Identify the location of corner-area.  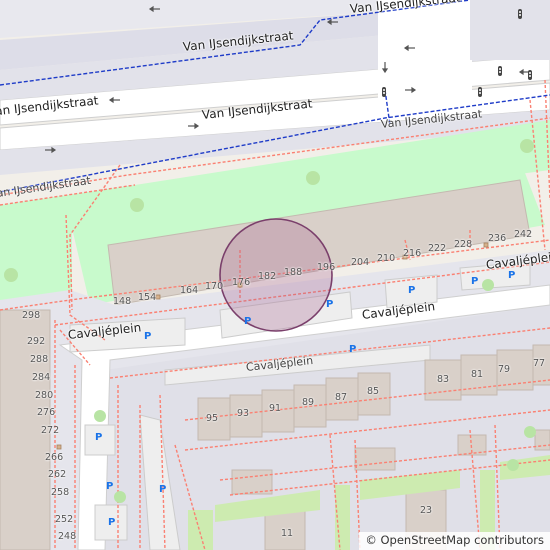
(510, 30).